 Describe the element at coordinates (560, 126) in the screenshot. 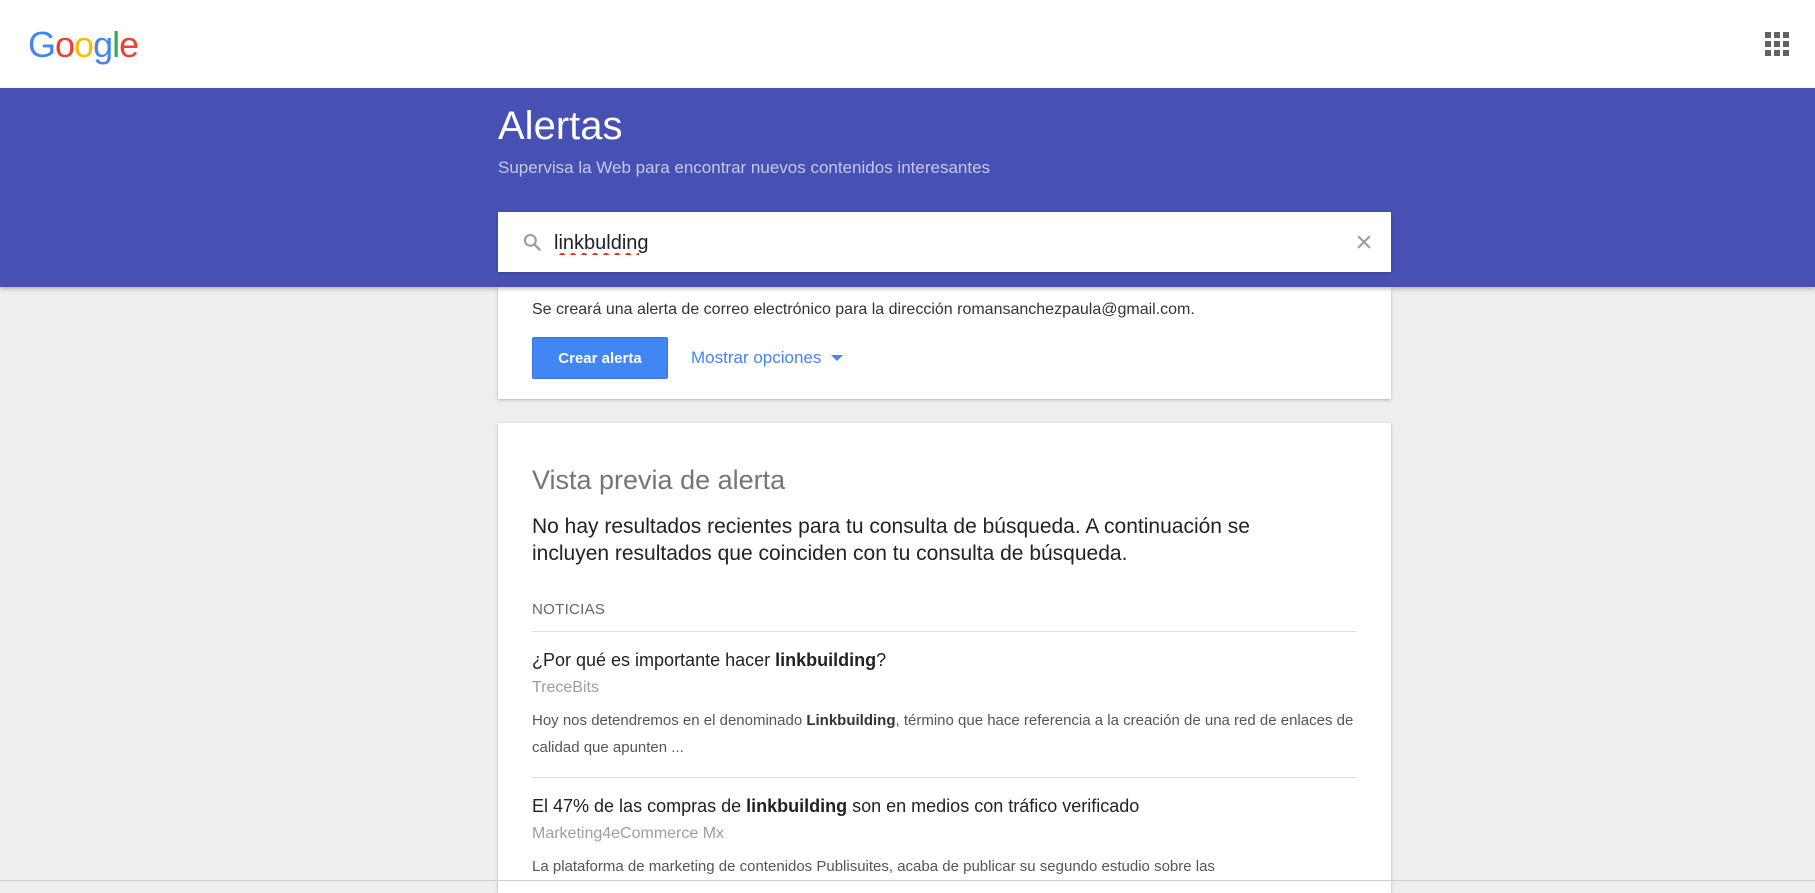

I see `page-title: Alertas` at that location.